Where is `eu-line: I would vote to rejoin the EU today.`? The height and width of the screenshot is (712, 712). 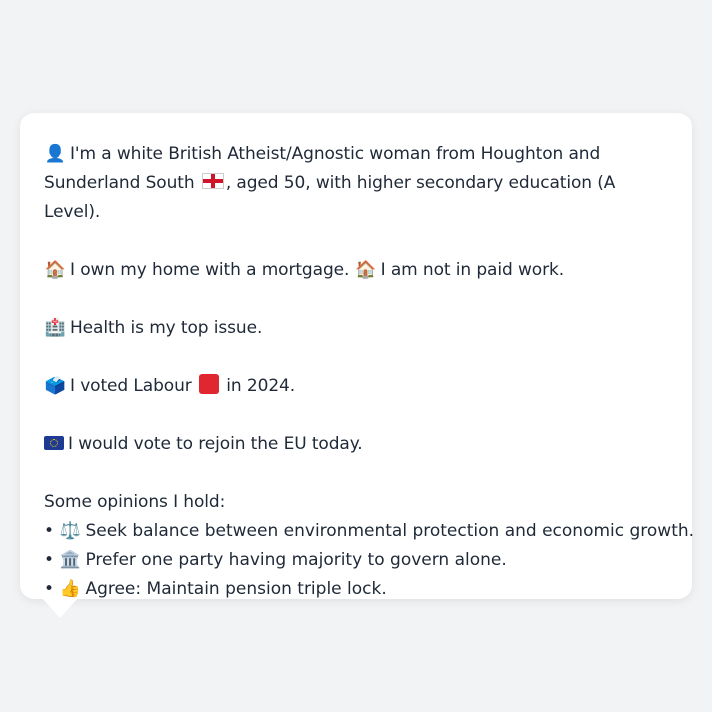 eu-line: I would vote to rejoin the EU today. is located at coordinates (356, 444).